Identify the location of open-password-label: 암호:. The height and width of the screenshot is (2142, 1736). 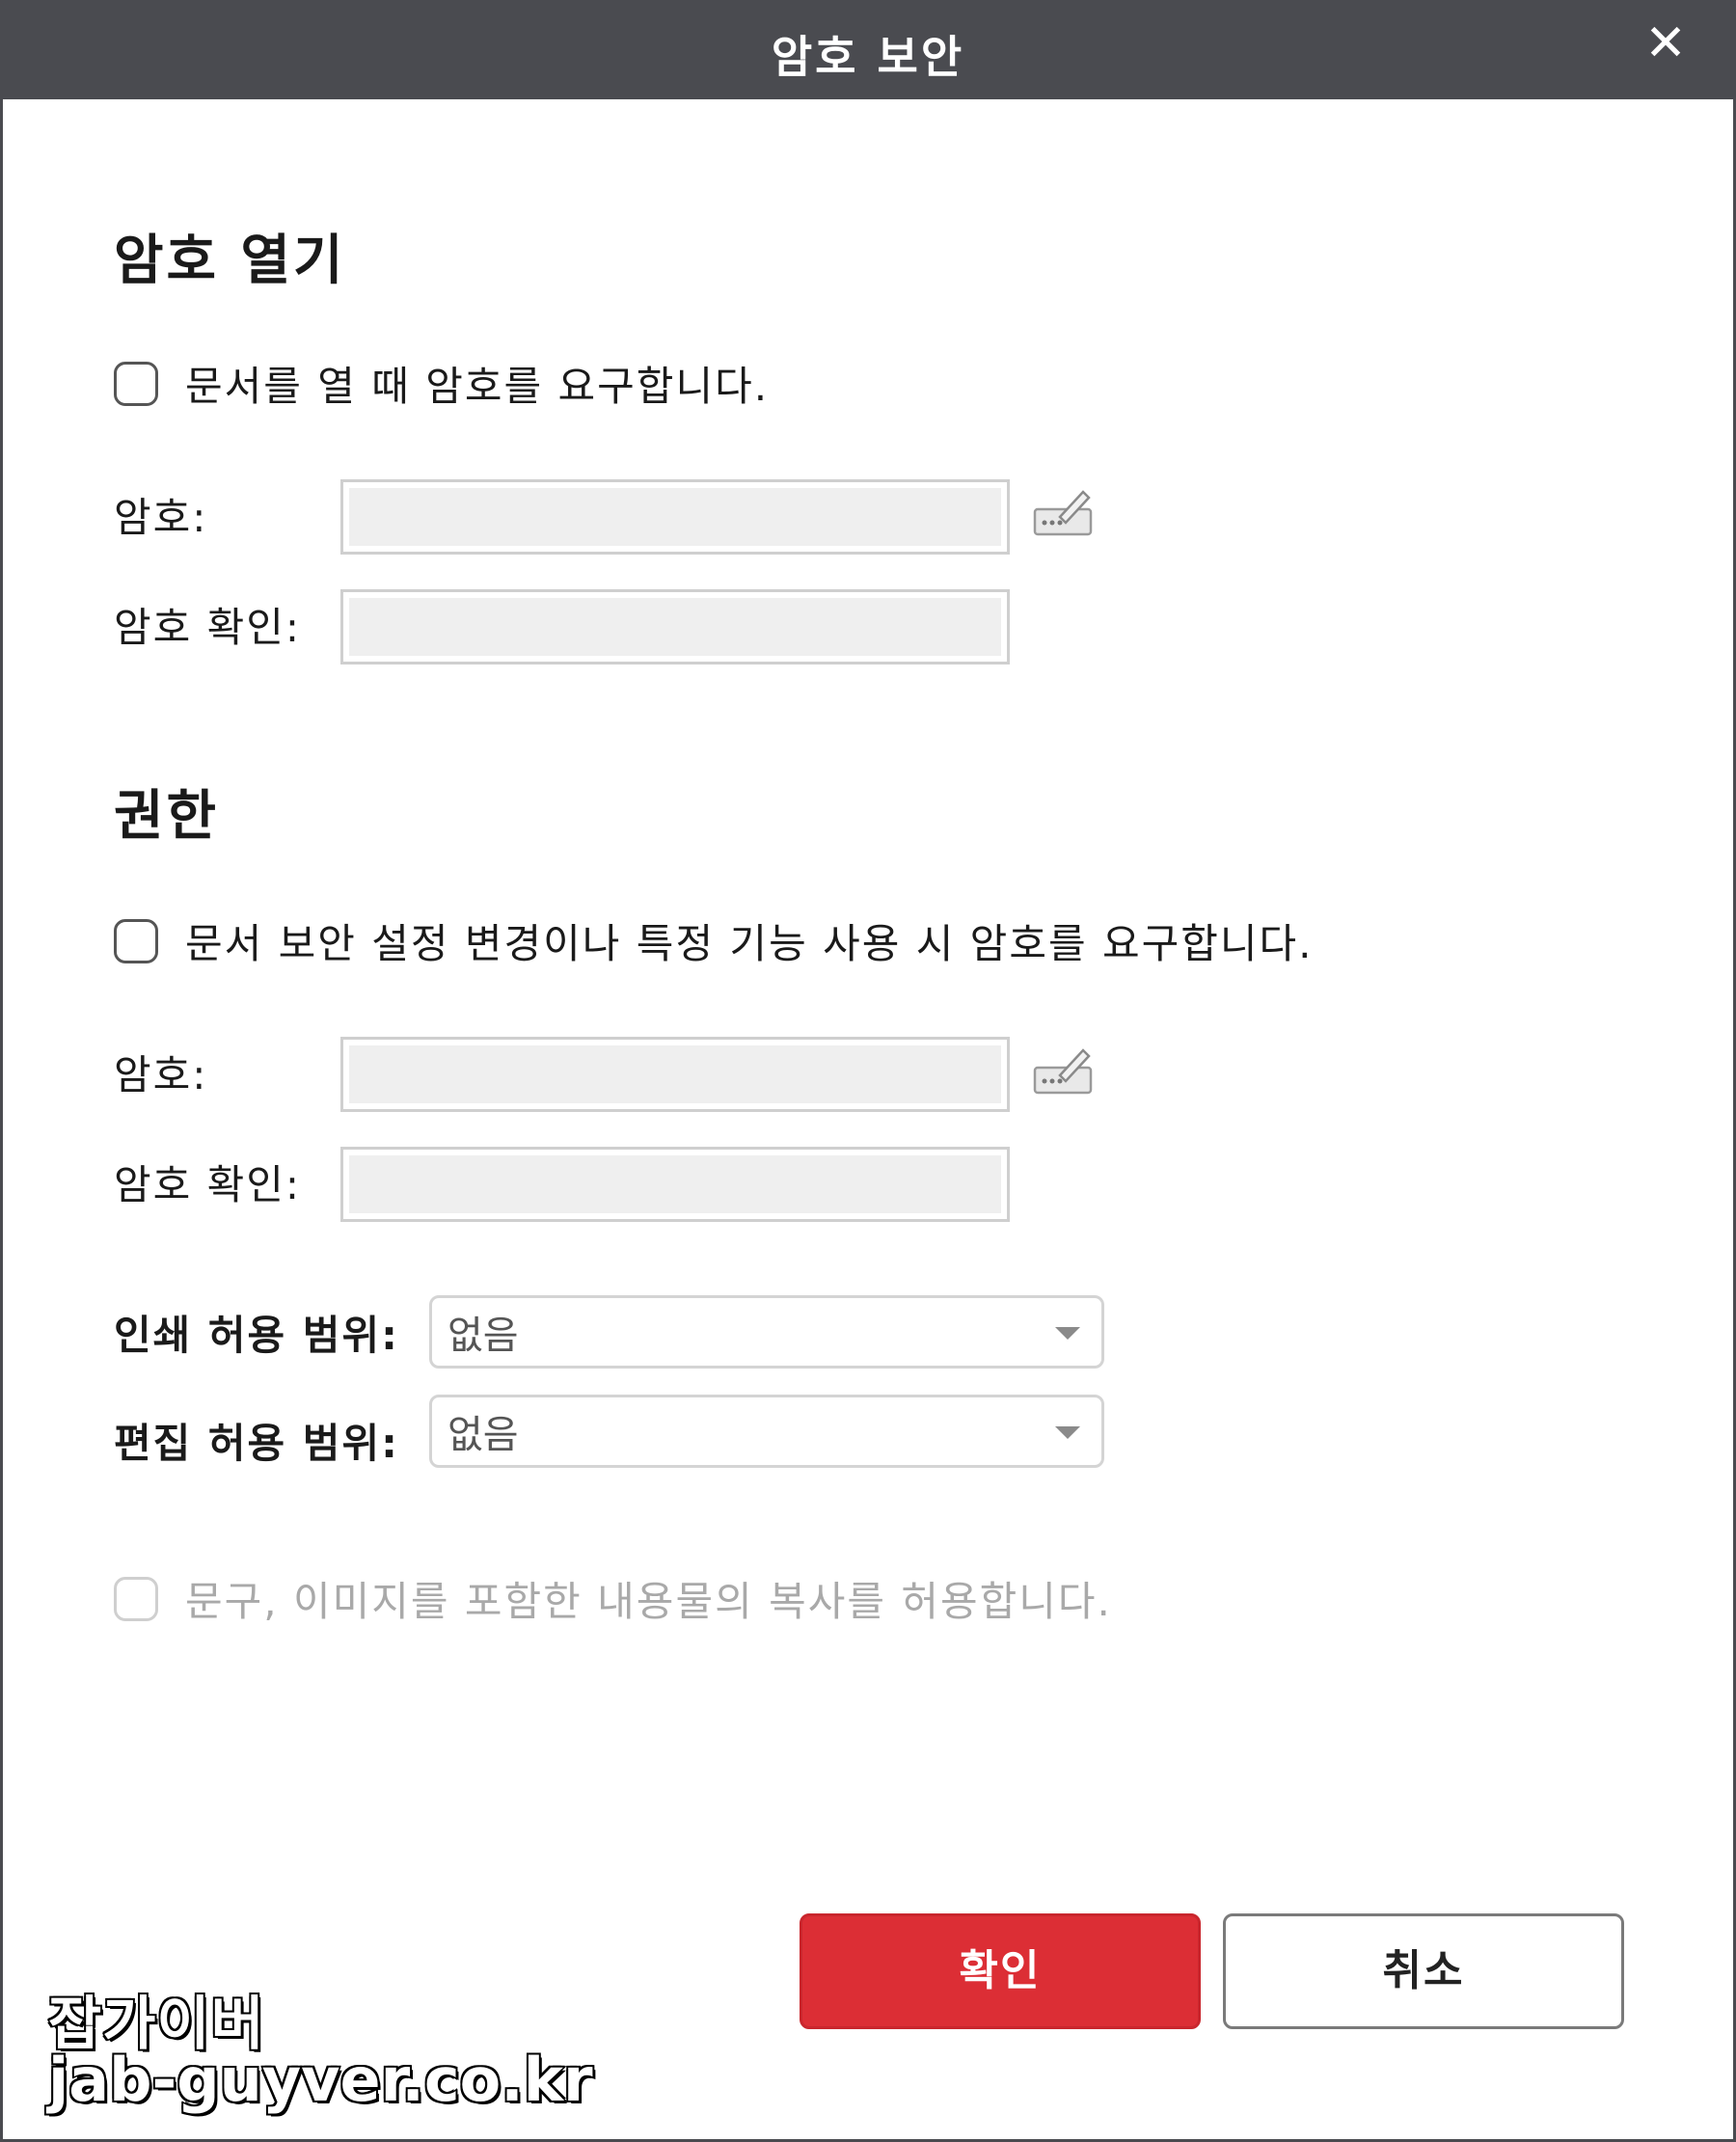
(161, 518).